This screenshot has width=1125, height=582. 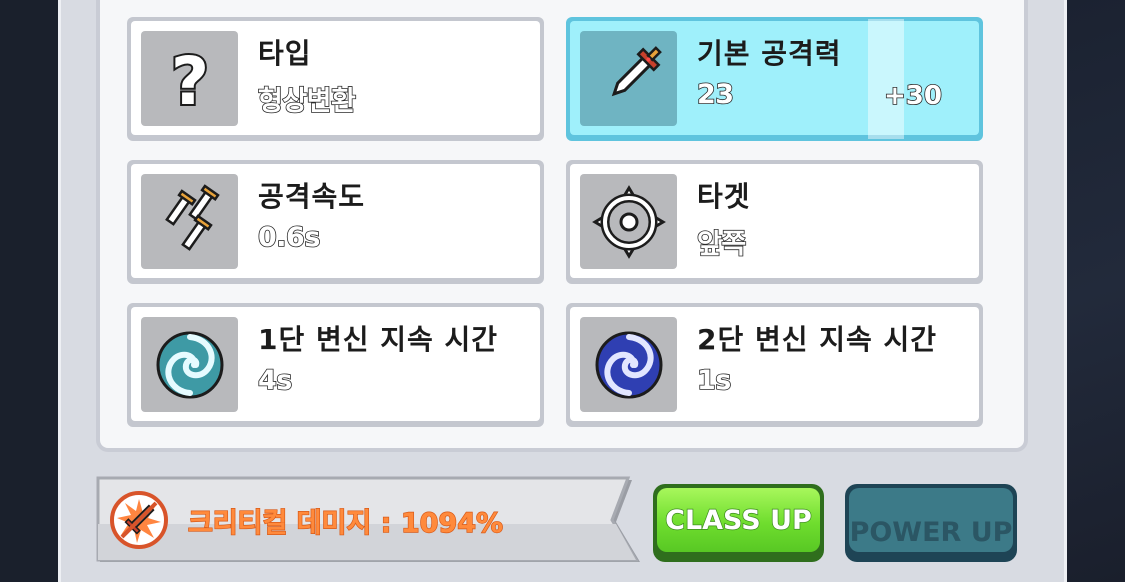 I want to click on attack-bonus: +30, so click(x=913, y=96).